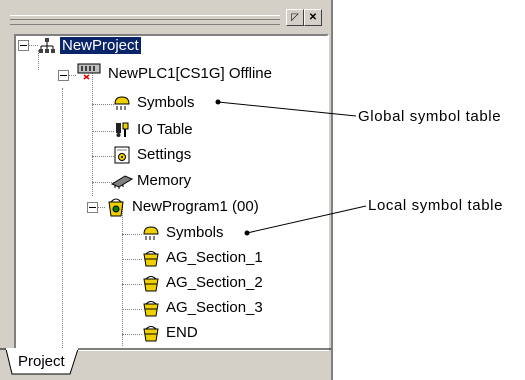  I want to click on callout-local-symbol-table: Local symbol table, so click(436, 205).